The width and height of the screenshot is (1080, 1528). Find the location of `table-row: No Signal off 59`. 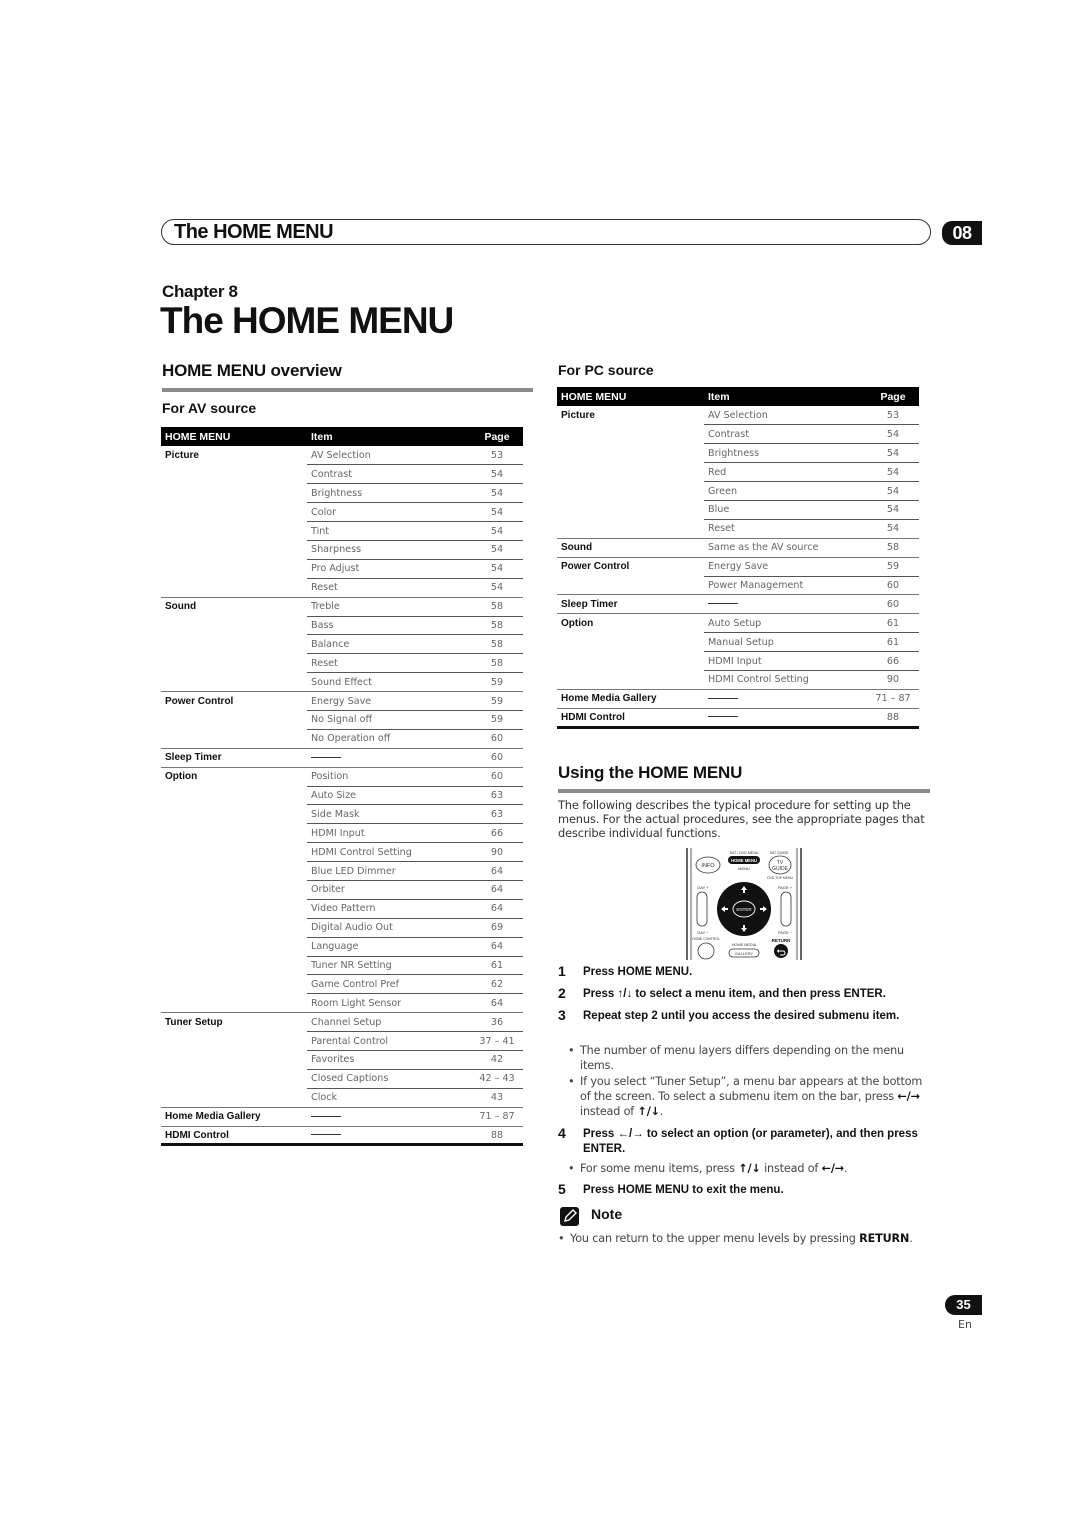

table-row: No Signal off 59 is located at coordinates (342, 719).